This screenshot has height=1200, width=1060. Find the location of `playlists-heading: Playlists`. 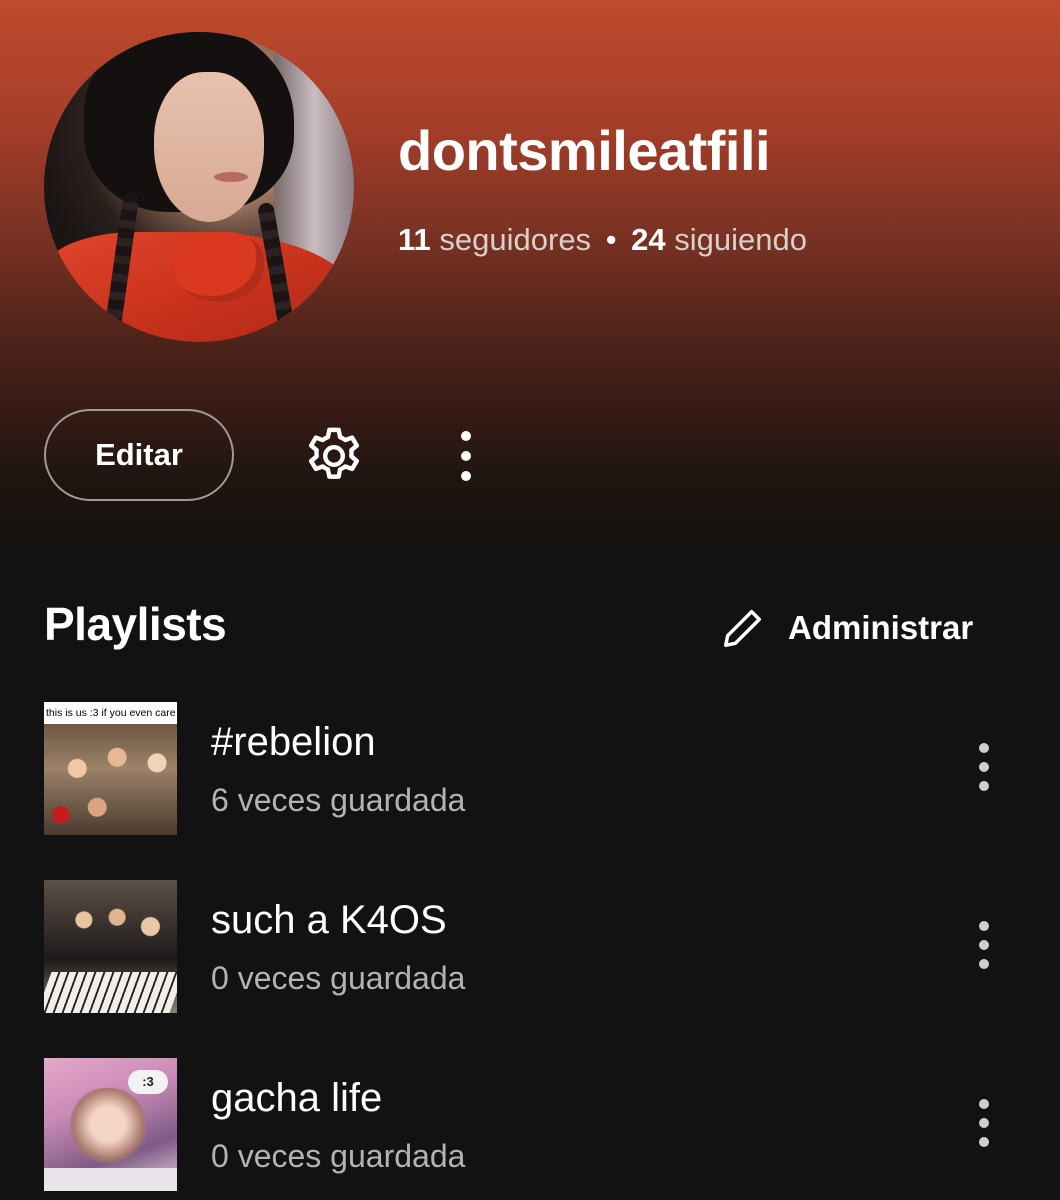

playlists-heading: Playlists is located at coordinates (135, 624).